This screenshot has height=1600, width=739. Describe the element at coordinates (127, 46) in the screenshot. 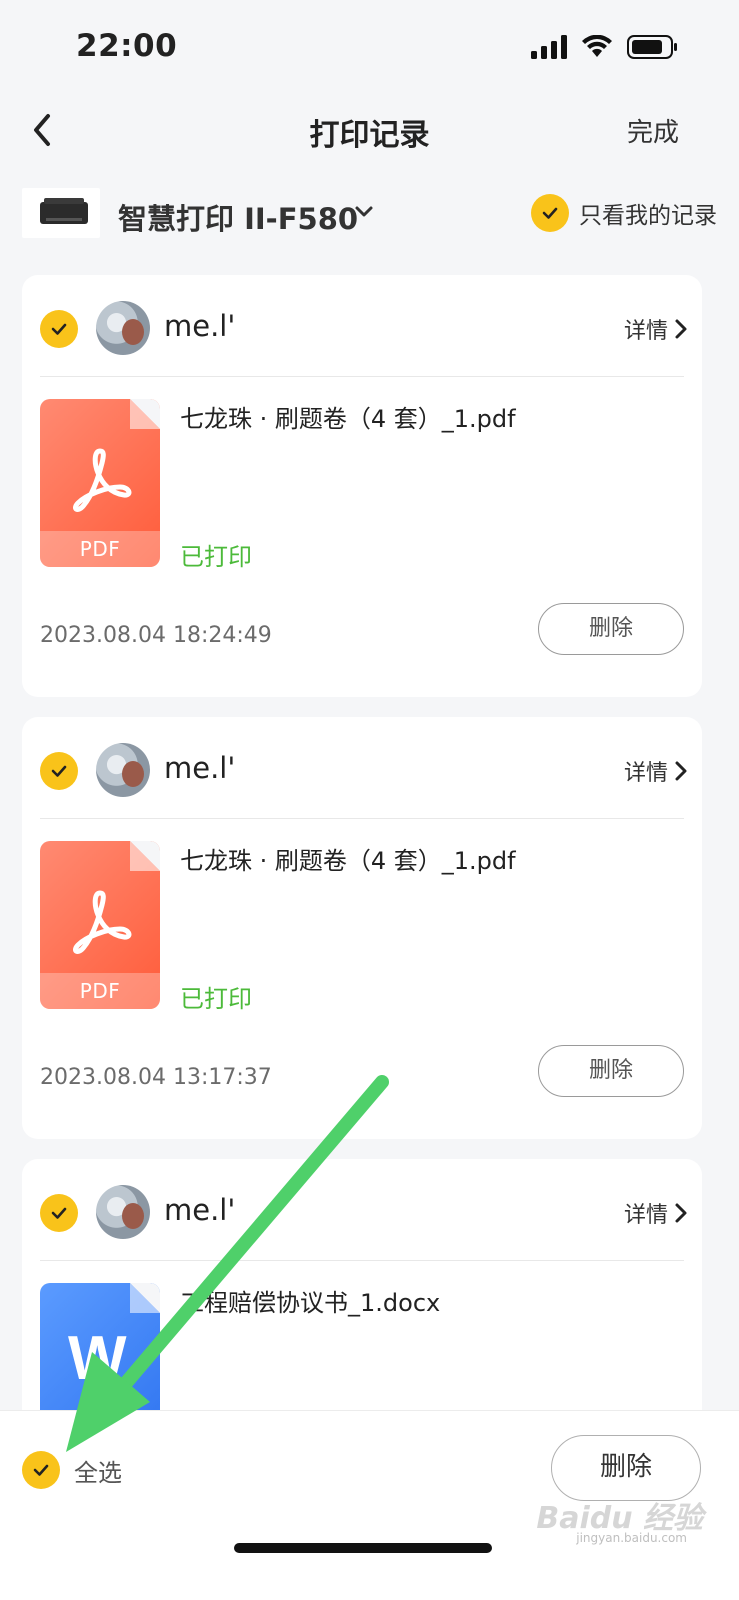

I see `status-time: 22:00` at that location.